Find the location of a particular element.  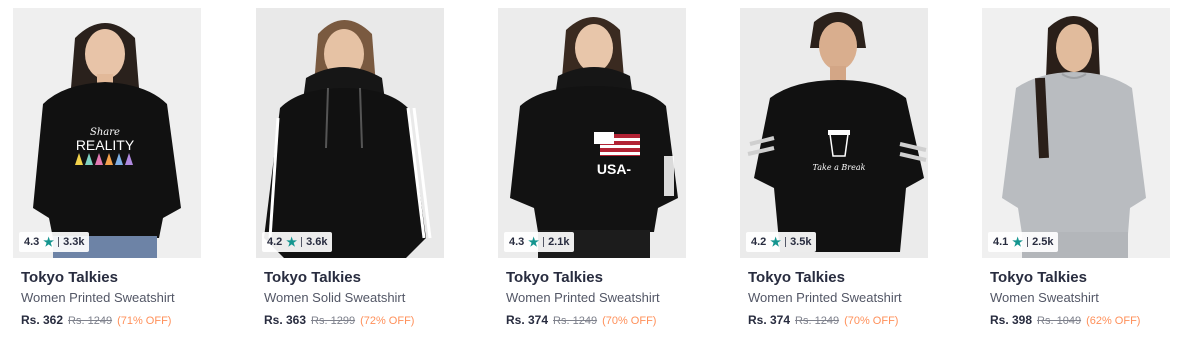

rating-badge: 4.3 ★ 2.1k is located at coordinates (539, 242).